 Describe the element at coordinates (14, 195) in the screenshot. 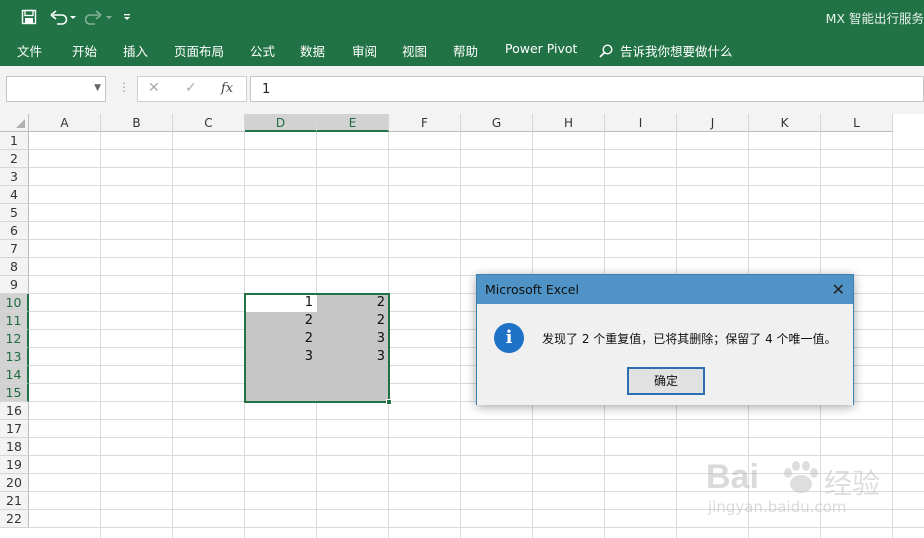

I see `row-header-4: 4` at that location.